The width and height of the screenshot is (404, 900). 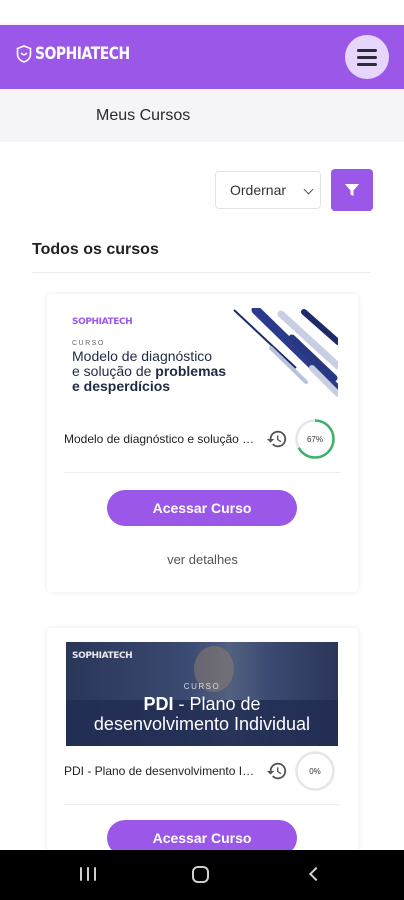 I want to click on system-navigation-bar, so click(x=202, y=875).